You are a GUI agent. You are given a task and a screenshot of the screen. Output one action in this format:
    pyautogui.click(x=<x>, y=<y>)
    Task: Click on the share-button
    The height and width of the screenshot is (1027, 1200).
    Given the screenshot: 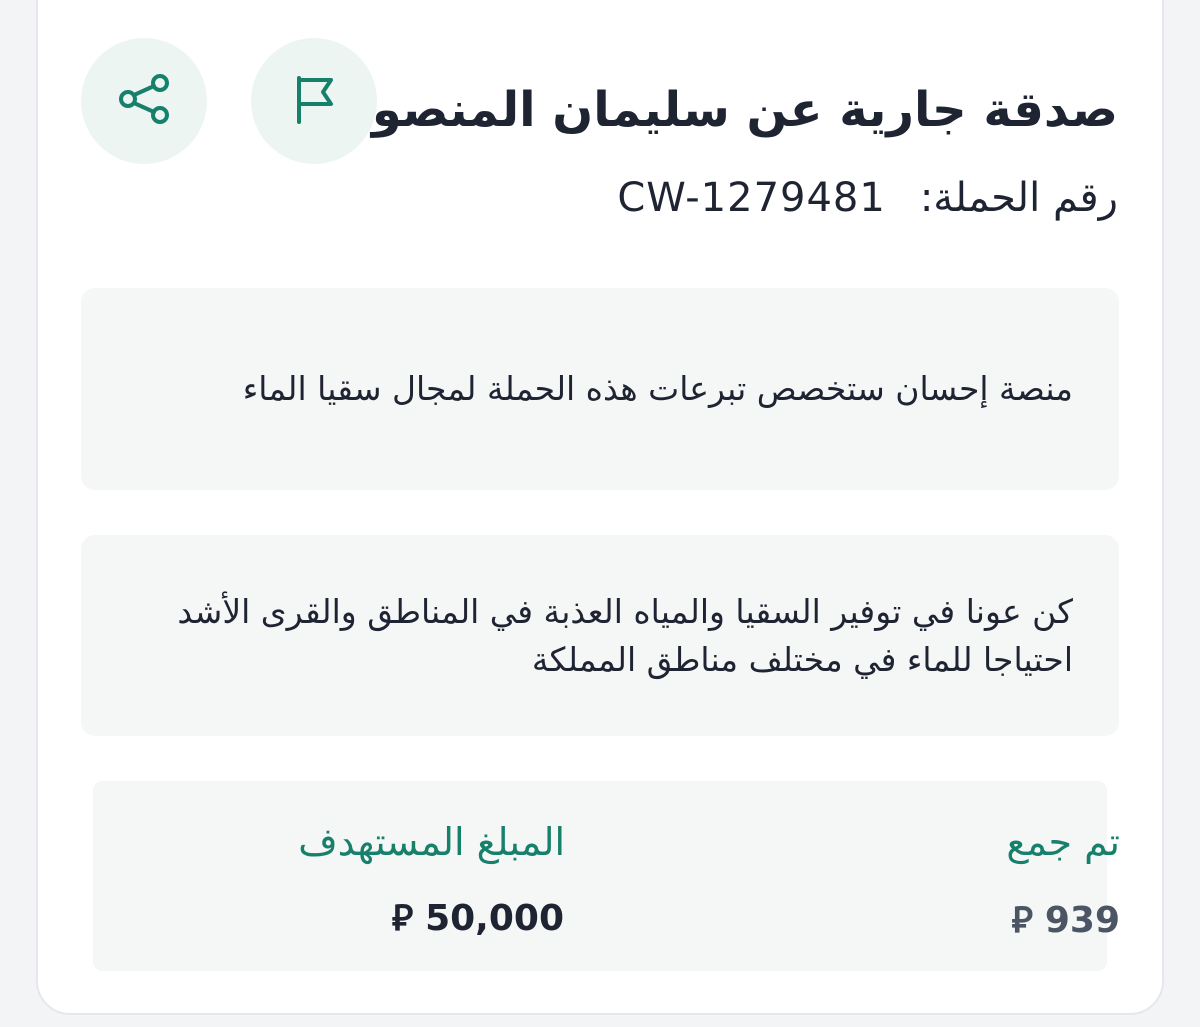 What is the action you would take?
    pyautogui.click(x=144, y=101)
    